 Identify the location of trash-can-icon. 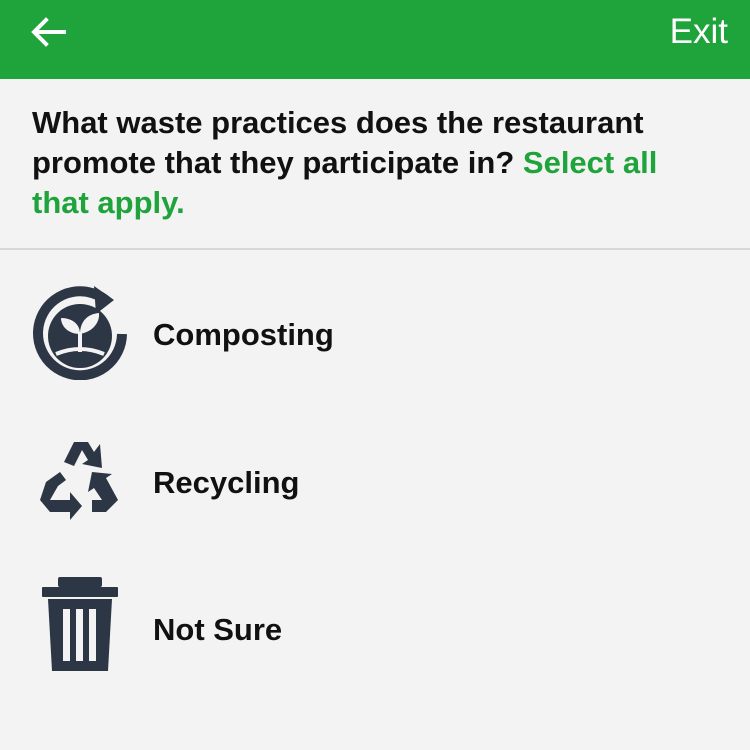
(80, 624).